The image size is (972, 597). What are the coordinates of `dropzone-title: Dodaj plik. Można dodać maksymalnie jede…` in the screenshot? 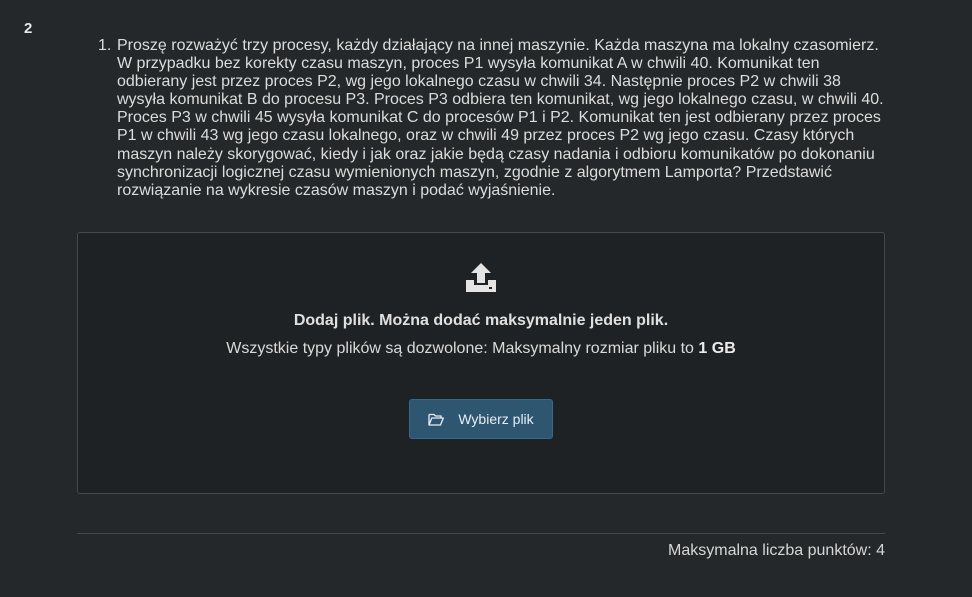 It's located at (481, 320).